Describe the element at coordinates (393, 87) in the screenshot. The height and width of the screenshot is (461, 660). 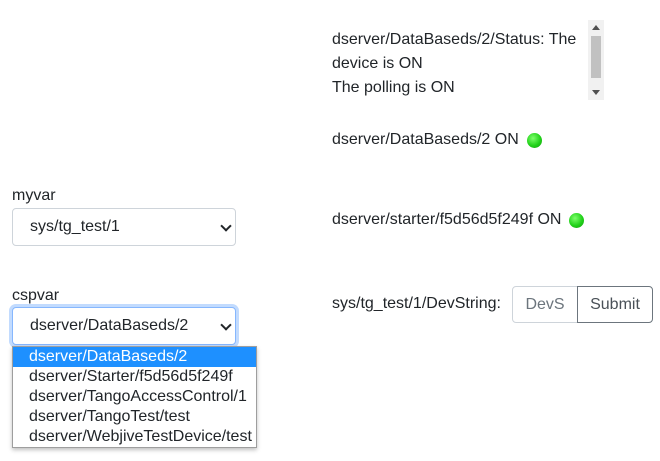
I see `status-line: The polling is ON` at that location.